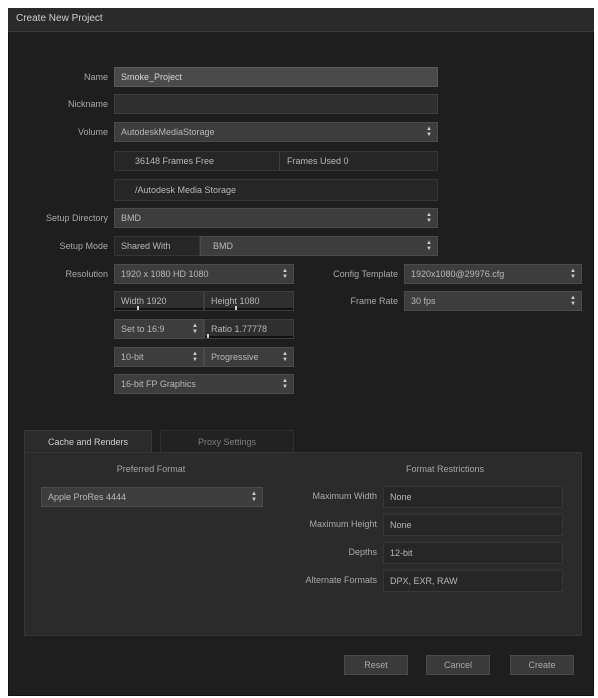 This screenshot has height=698, width=598. Describe the element at coordinates (473, 581) in the screenshot. I see `alternate-formats-value: DPX, EXR, RAW` at that location.